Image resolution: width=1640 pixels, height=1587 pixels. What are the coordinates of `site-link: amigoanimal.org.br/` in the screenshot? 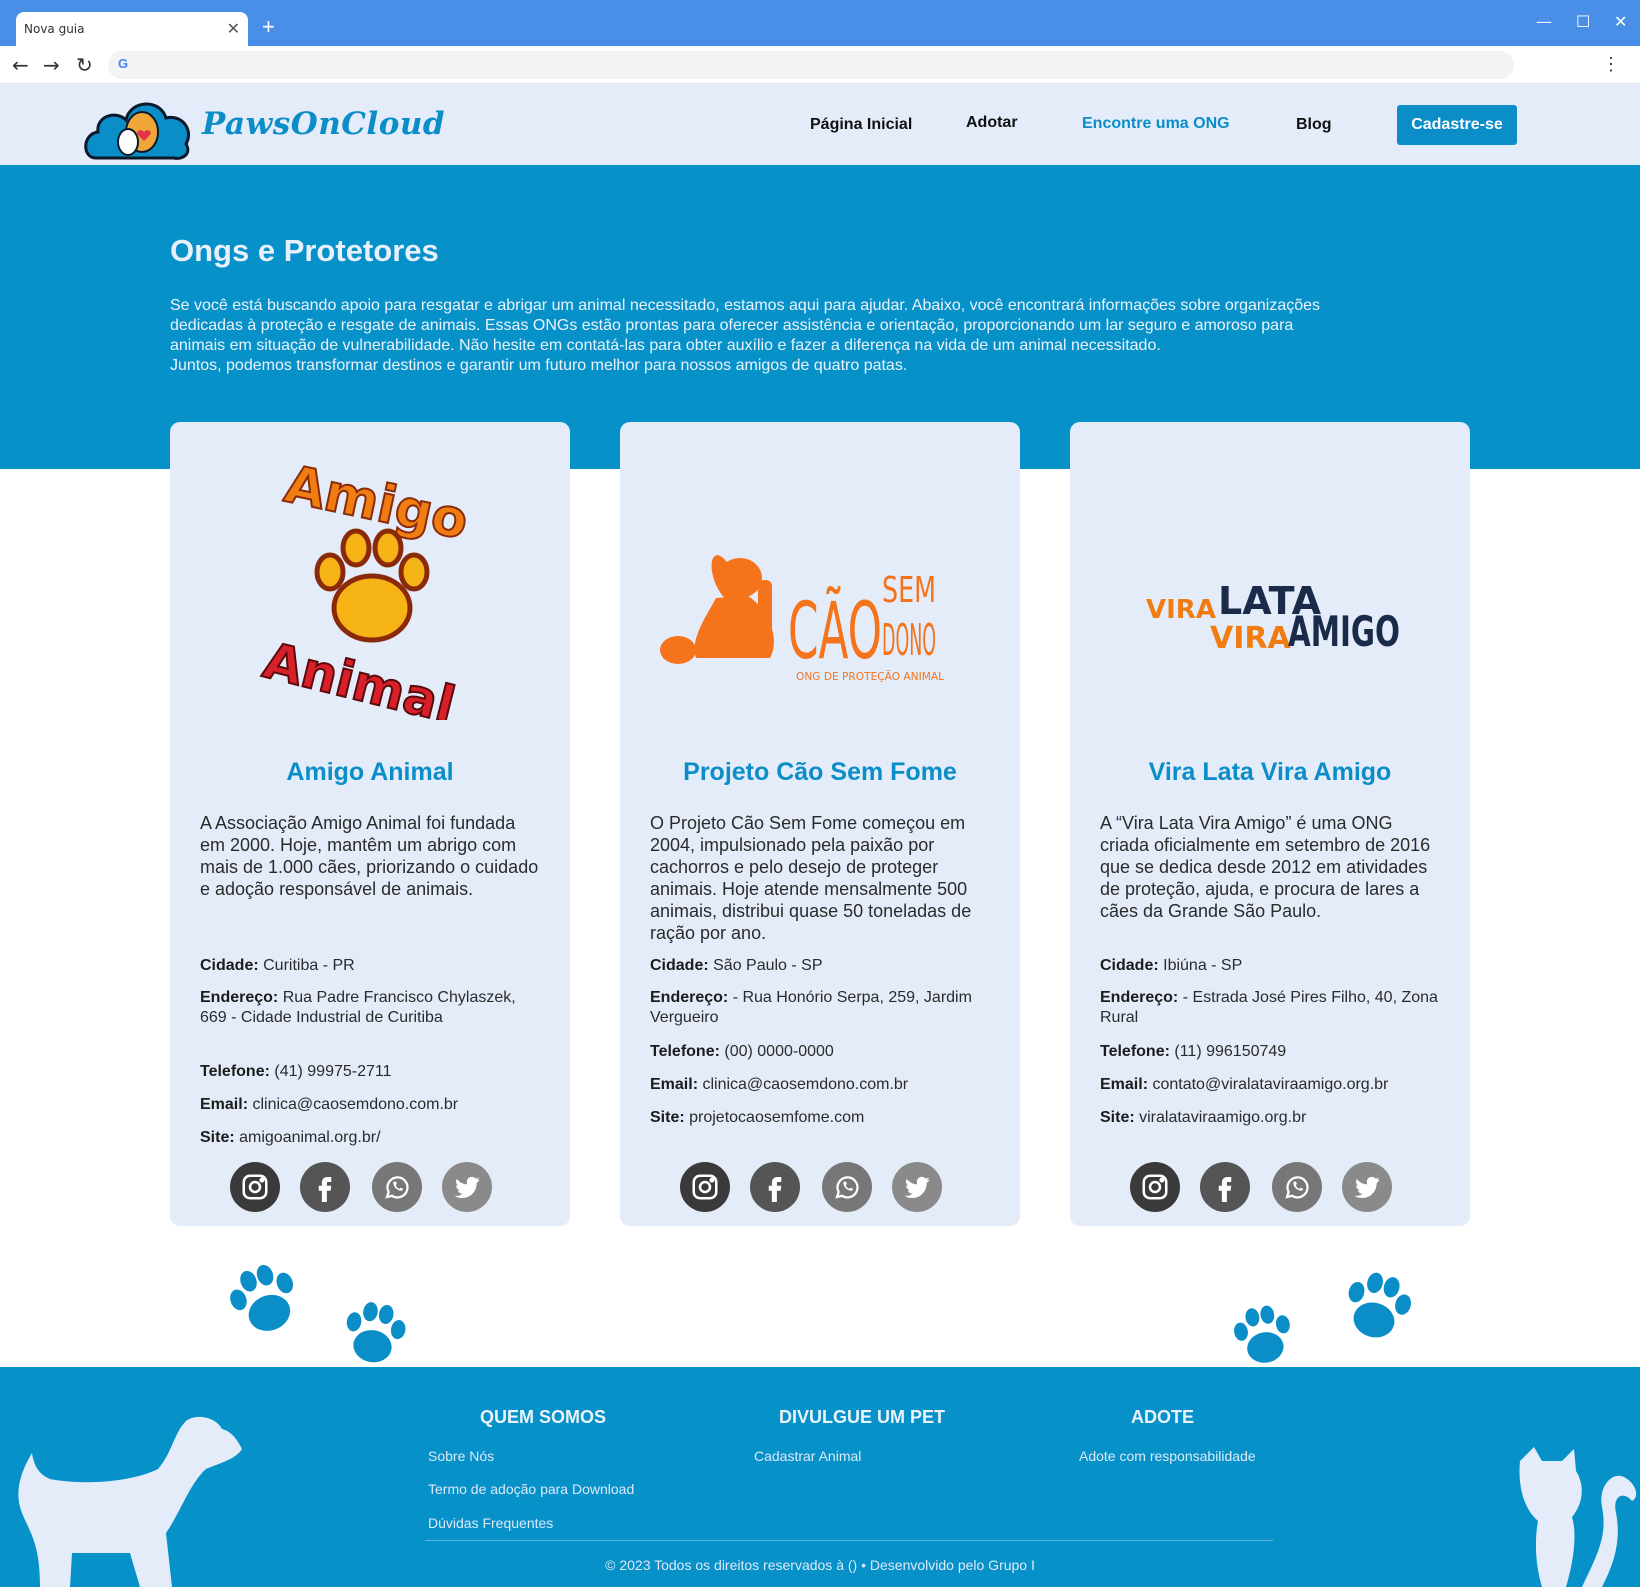 It's located at (307, 1137).